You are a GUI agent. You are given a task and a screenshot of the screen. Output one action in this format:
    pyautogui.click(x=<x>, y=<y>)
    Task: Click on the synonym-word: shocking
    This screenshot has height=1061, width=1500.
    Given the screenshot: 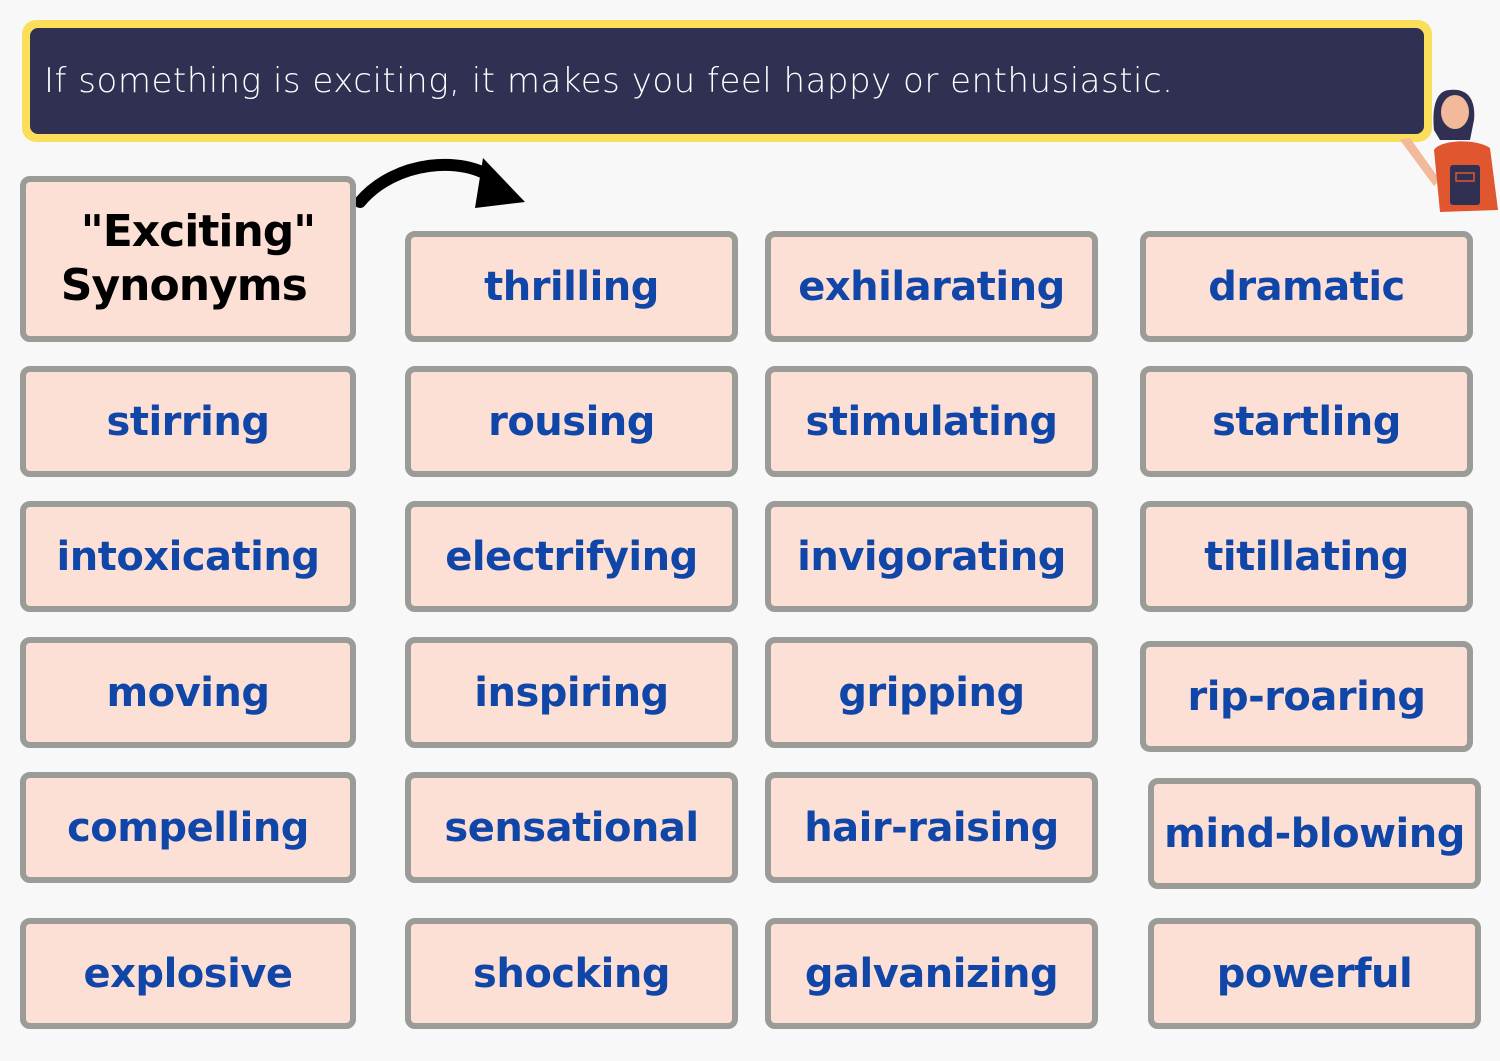 What is the action you would take?
    pyautogui.click(x=571, y=973)
    